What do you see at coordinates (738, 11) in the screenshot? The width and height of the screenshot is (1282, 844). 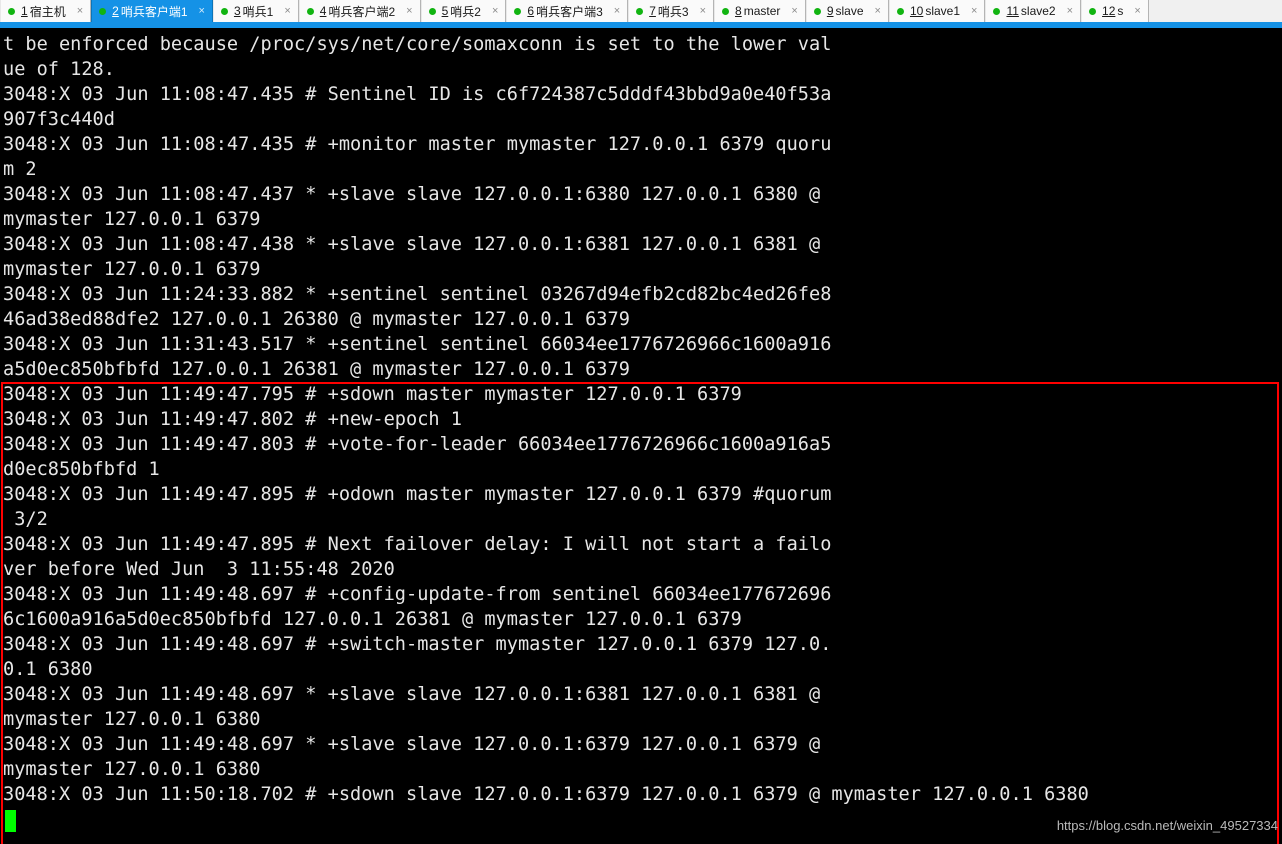 I see `tab-index-label: 8` at bounding box center [738, 11].